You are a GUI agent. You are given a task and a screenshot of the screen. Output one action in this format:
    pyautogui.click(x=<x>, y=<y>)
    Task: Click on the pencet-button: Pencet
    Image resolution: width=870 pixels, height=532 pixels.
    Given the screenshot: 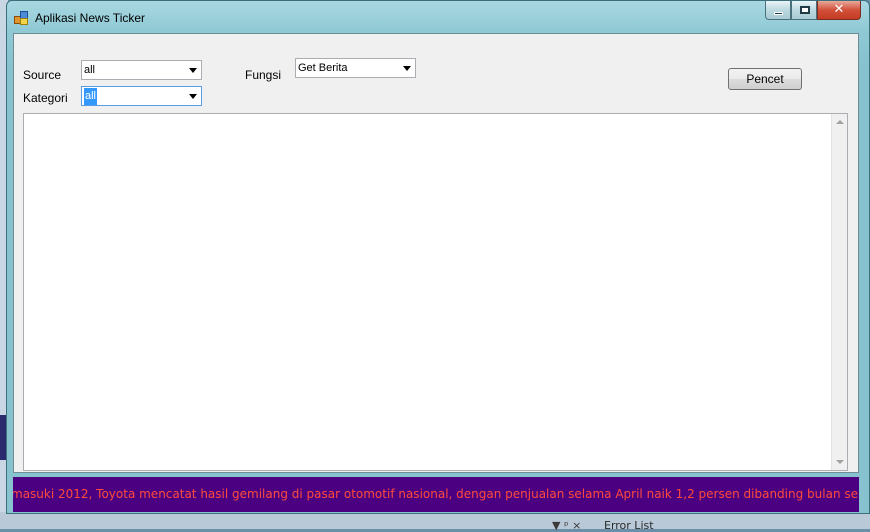 What is the action you would take?
    pyautogui.click(x=765, y=79)
    